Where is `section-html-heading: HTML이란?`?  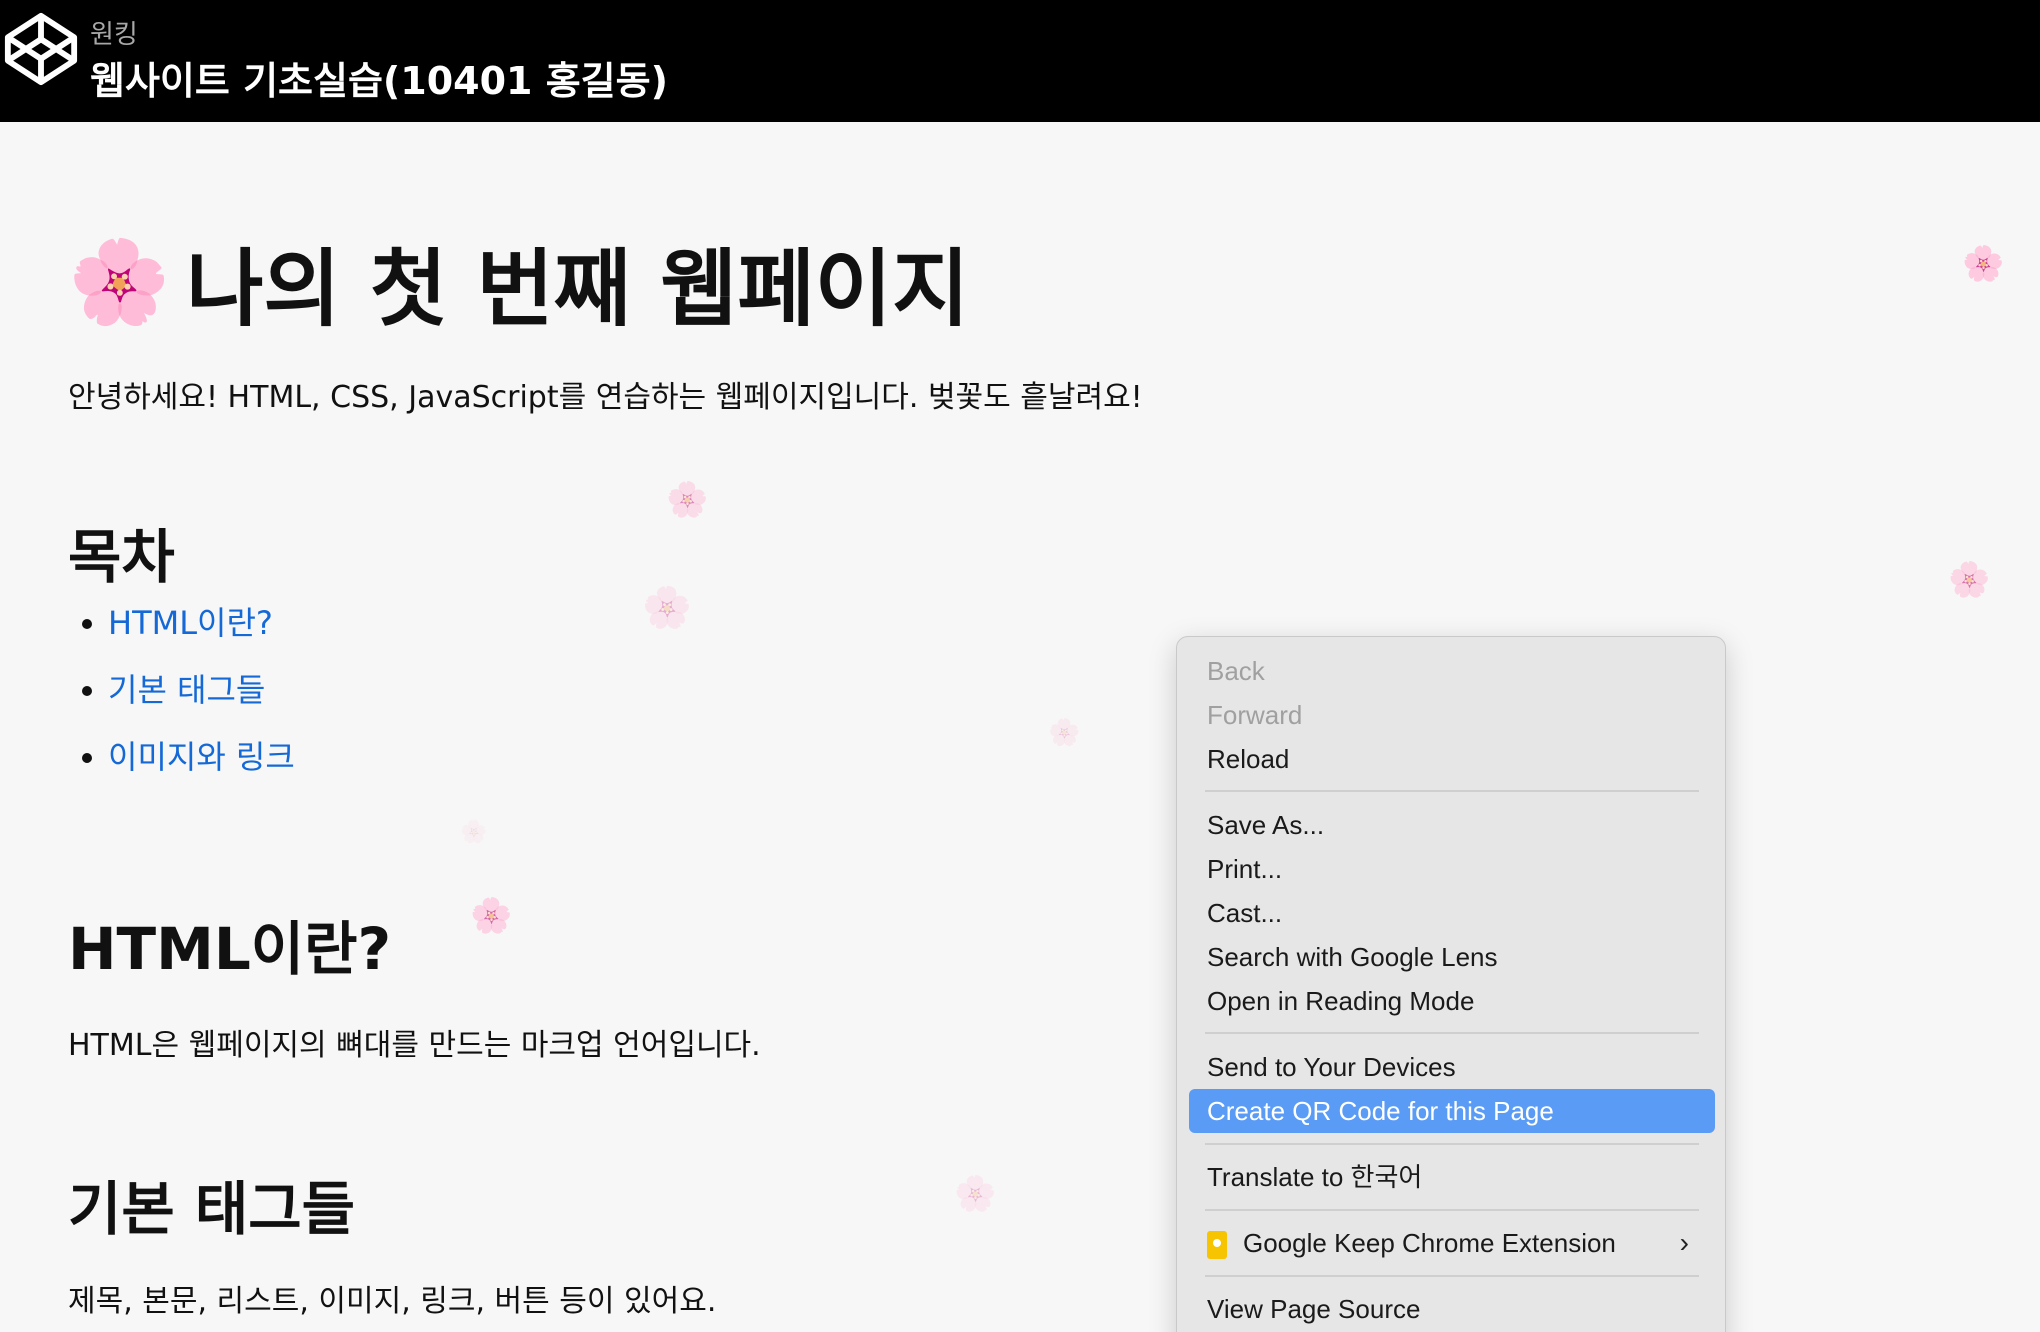
section-html-heading: HTML이란? is located at coordinates (230, 949).